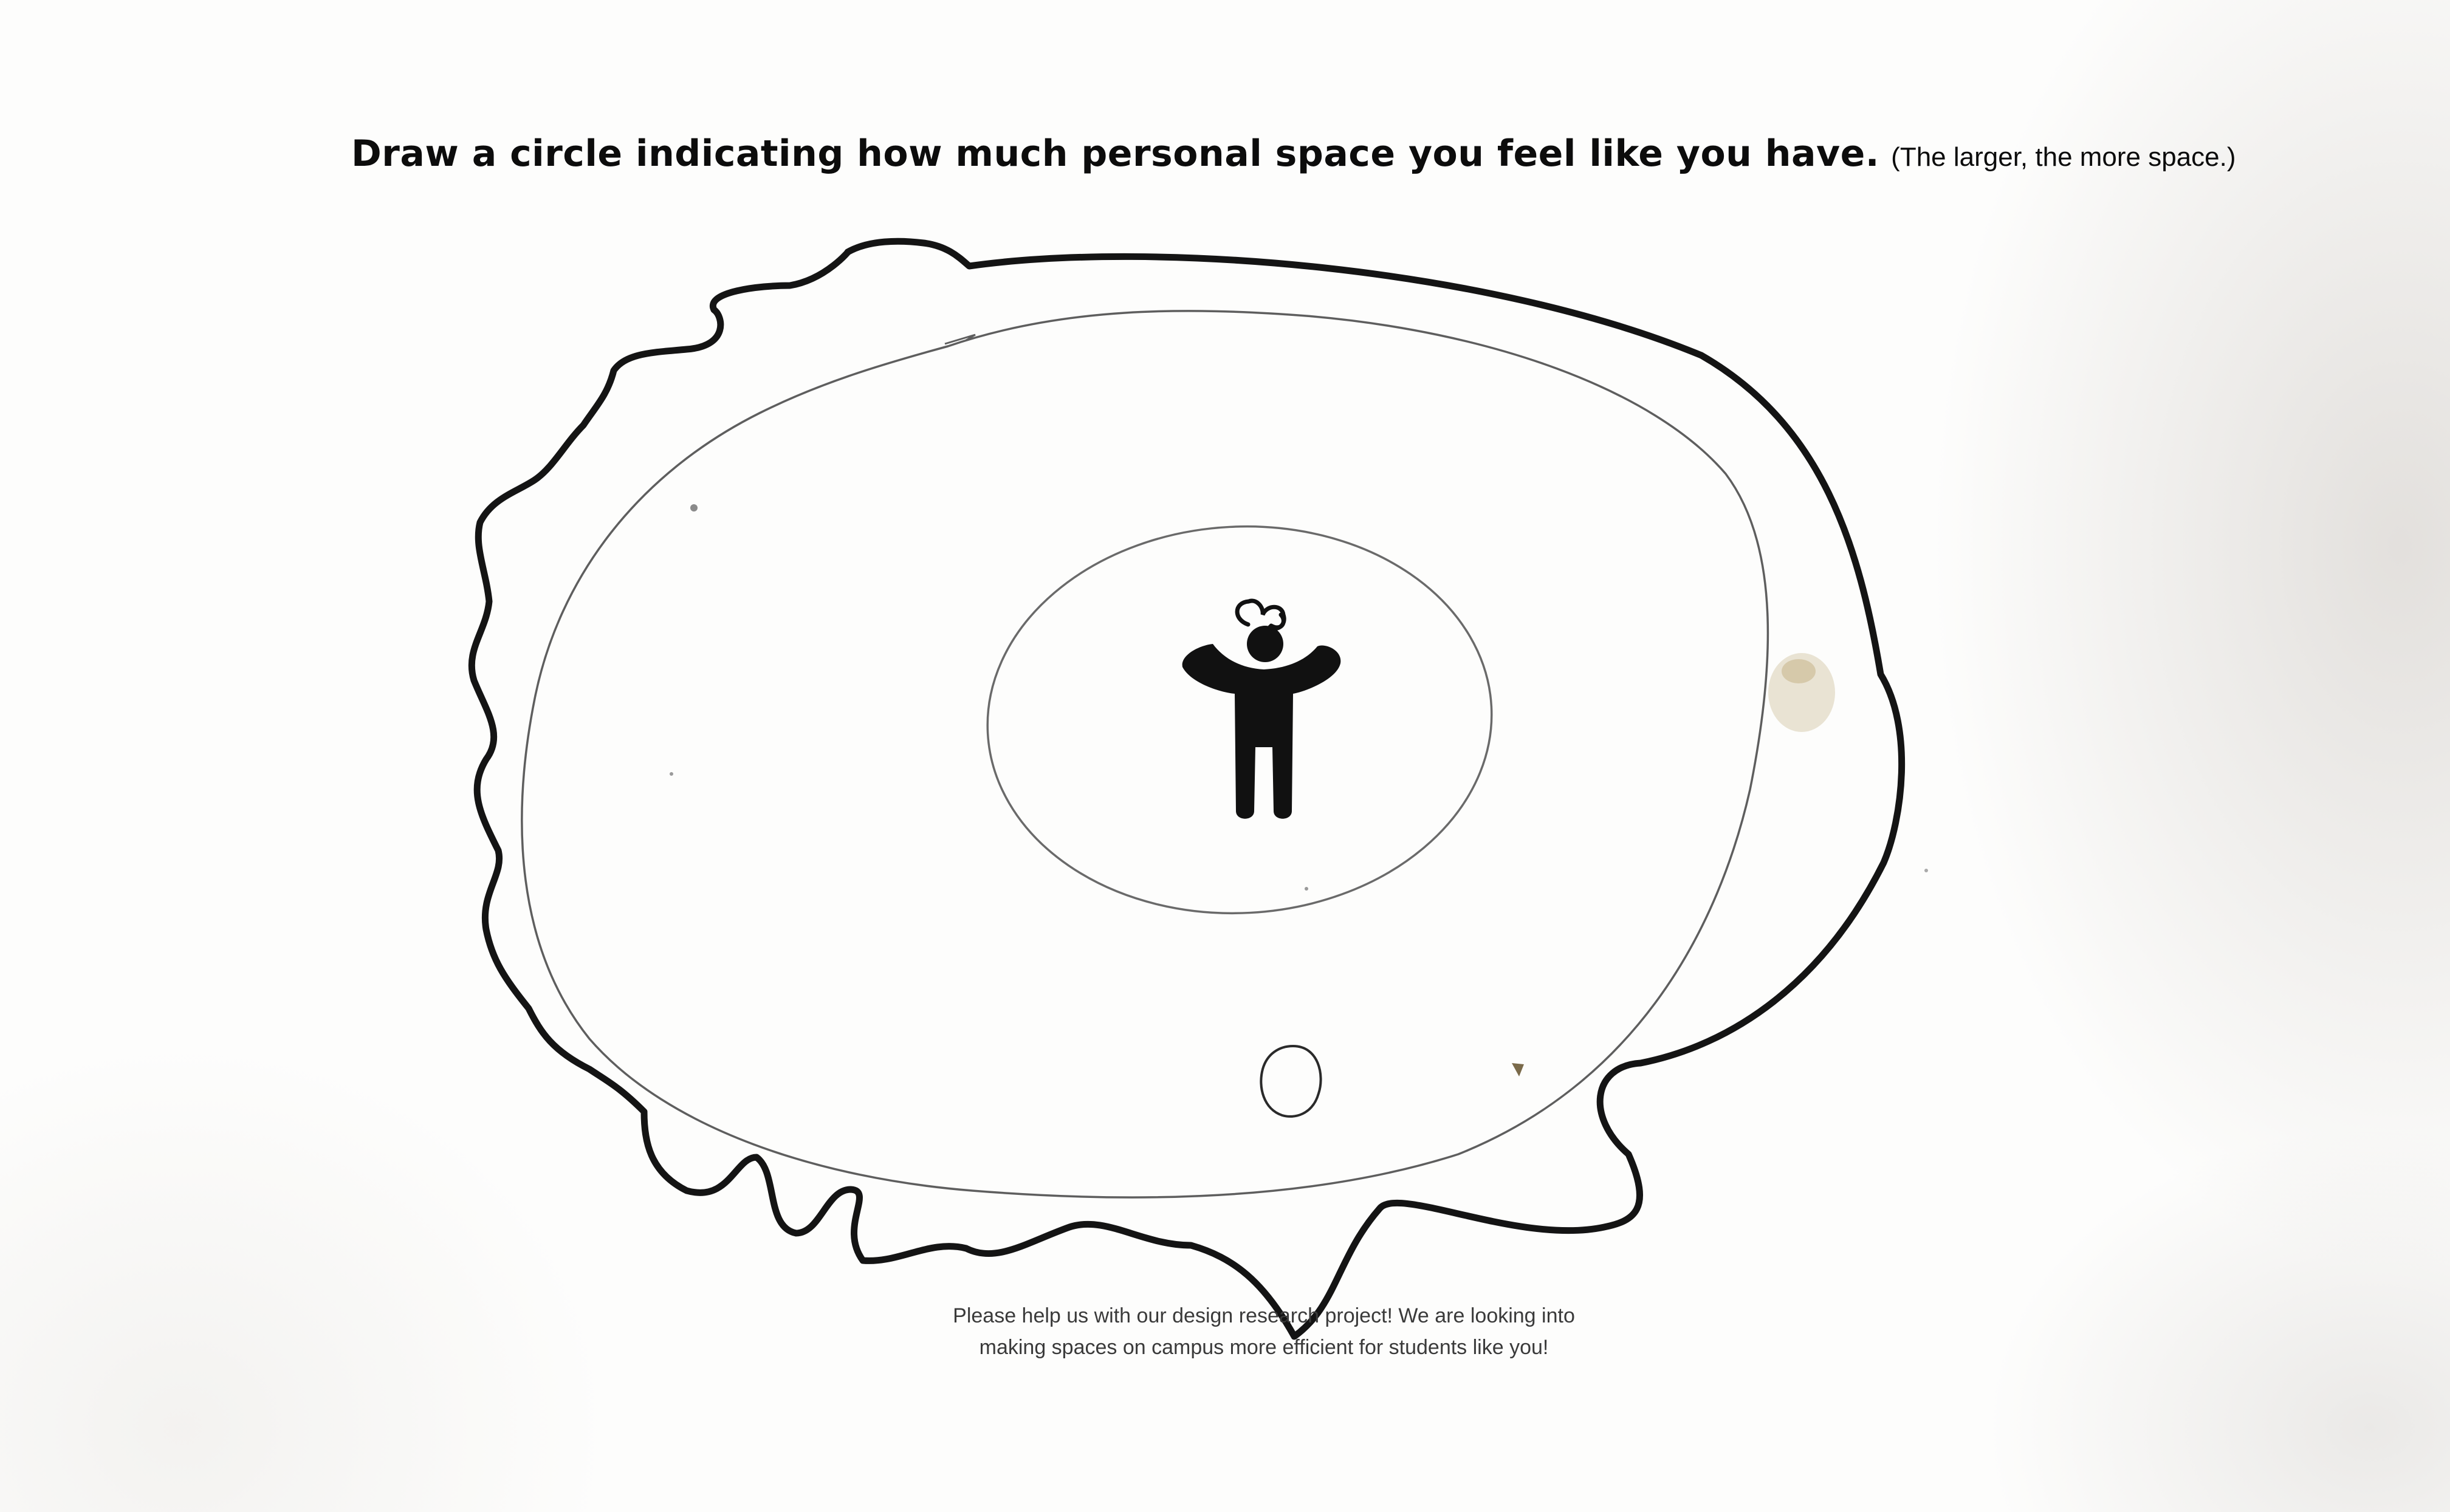 This screenshot has width=2450, height=1512. What do you see at coordinates (1799, 671) in the screenshot?
I see `paper-stain` at bounding box center [1799, 671].